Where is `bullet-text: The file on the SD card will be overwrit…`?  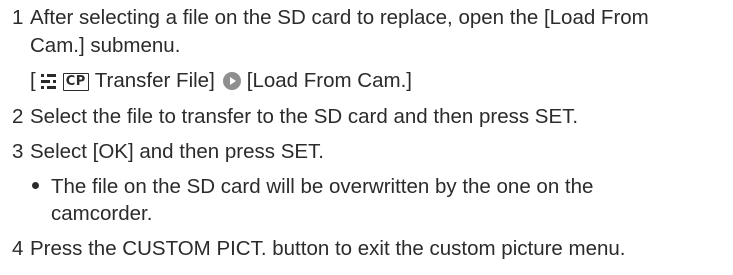
bullet-text: The file on the SD card will be overwrit… is located at coordinates (322, 186).